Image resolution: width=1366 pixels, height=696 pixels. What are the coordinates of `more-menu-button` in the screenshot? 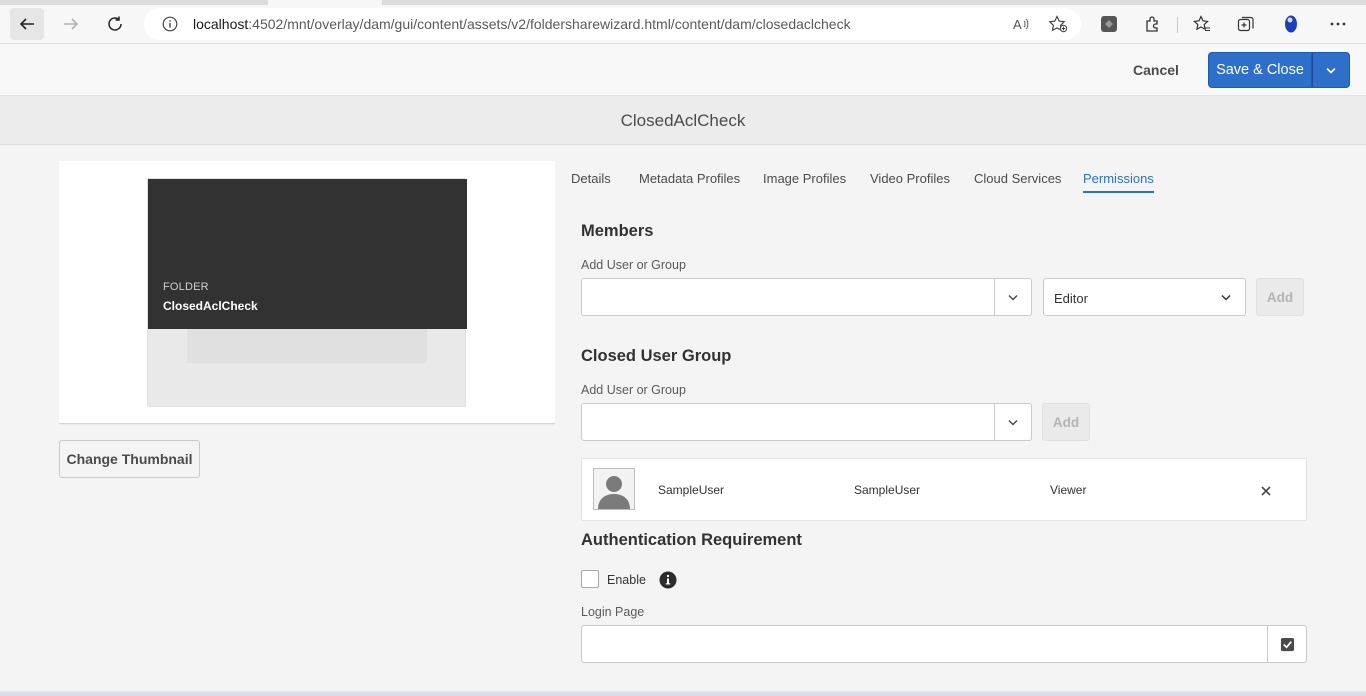 It's located at (1338, 24).